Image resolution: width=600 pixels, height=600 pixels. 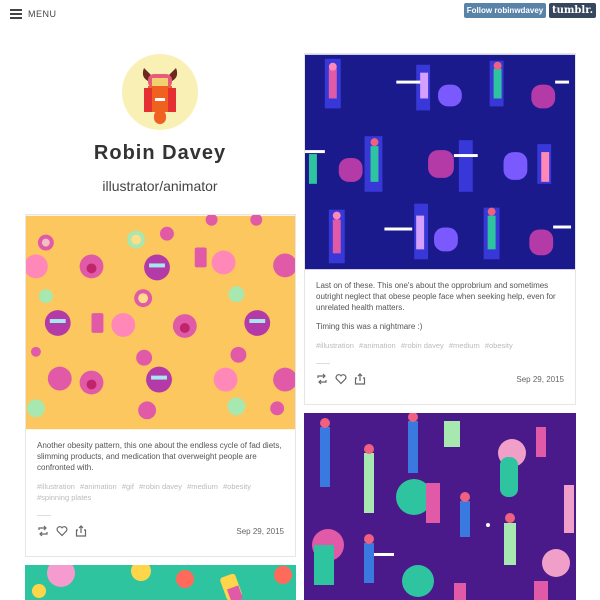 I want to click on tag-link: #gif, so click(x=128, y=486).